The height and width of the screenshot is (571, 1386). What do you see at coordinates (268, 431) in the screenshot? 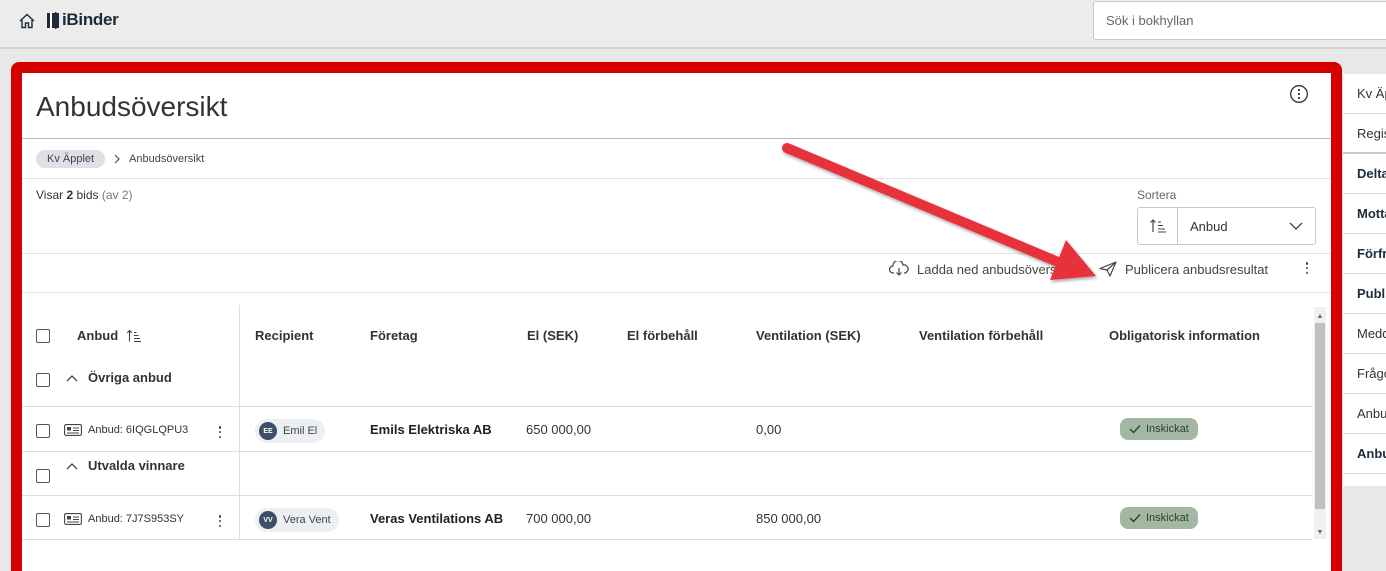
I see `avatar: EE` at bounding box center [268, 431].